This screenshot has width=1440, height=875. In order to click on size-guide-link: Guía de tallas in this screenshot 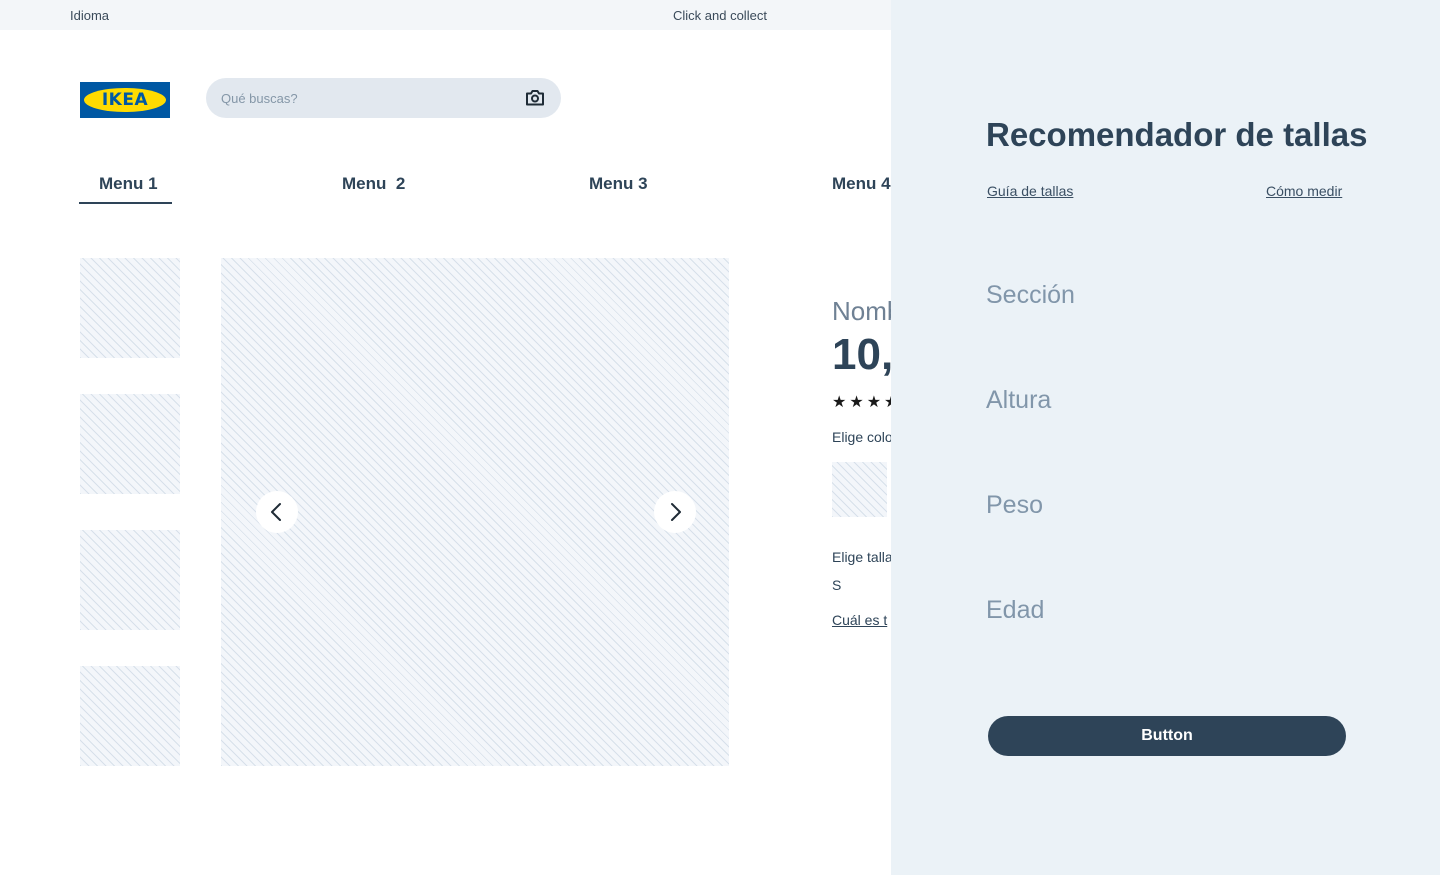, I will do `click(1030, 191)`.